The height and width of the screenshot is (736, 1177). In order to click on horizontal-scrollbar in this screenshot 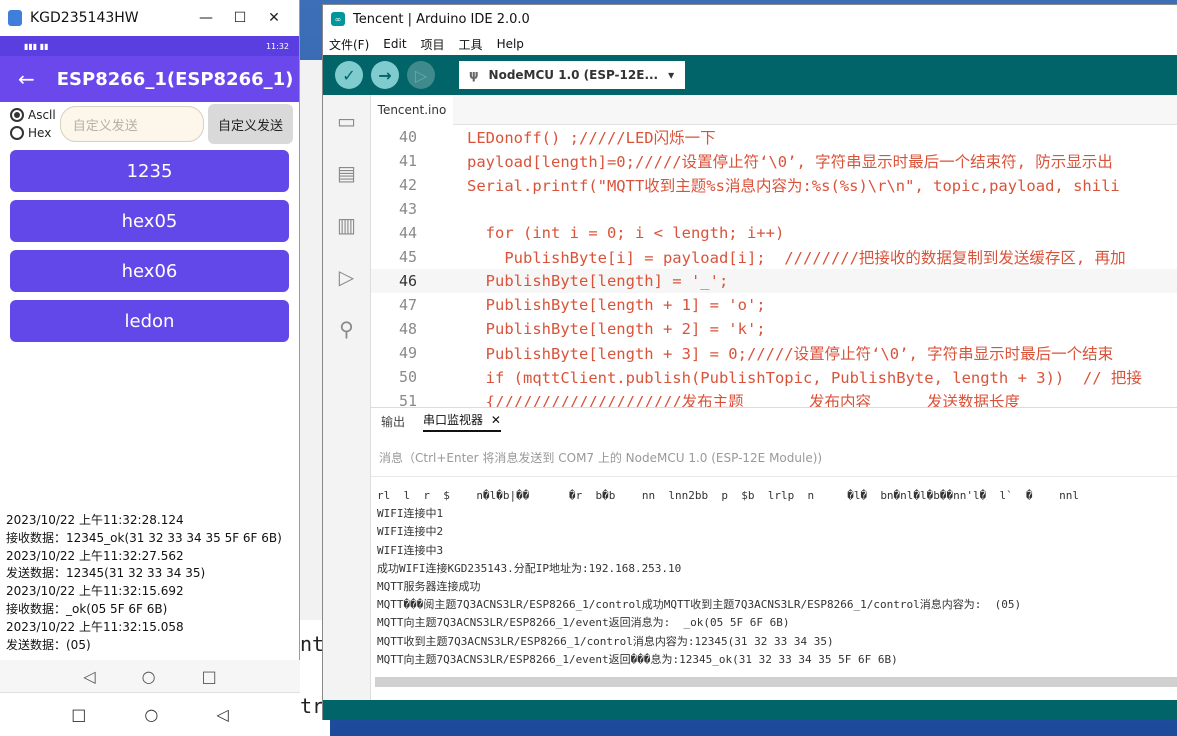, I will do `click(776, 682)`.